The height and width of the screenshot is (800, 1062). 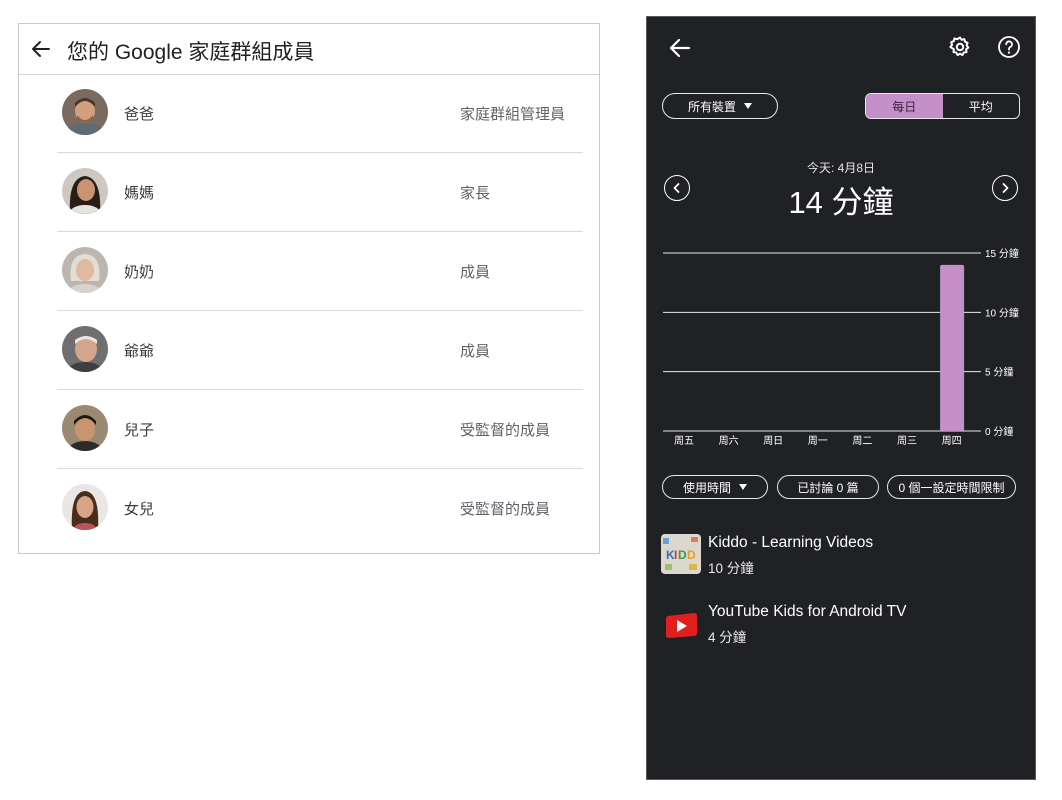 I want to click on y-tick-label: 15 分鐘, so click(x=1002, y=253).